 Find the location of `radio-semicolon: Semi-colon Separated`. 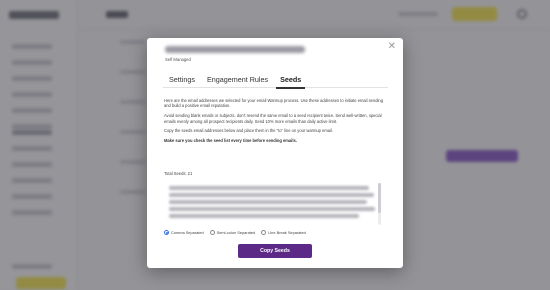

radio-semicolon: Semi-colon Separated is located at coordinates (232, 232).